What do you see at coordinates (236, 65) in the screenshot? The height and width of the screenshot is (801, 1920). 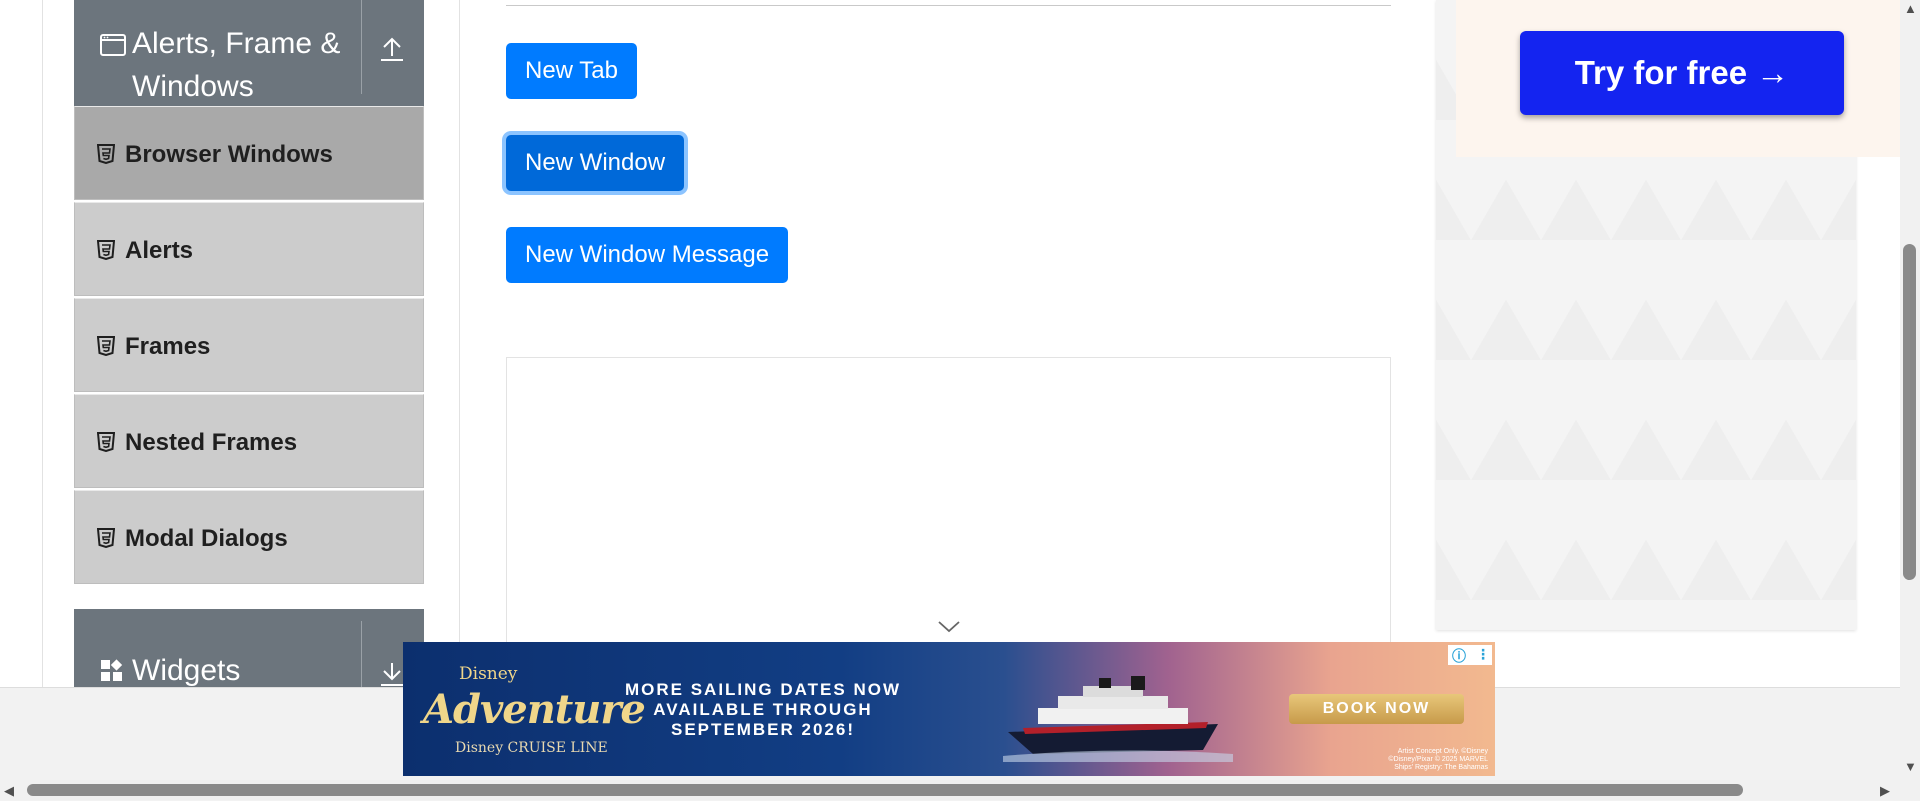 I see `group-title: Alerts, Frame & Windows` at bounding box center [236, 65].